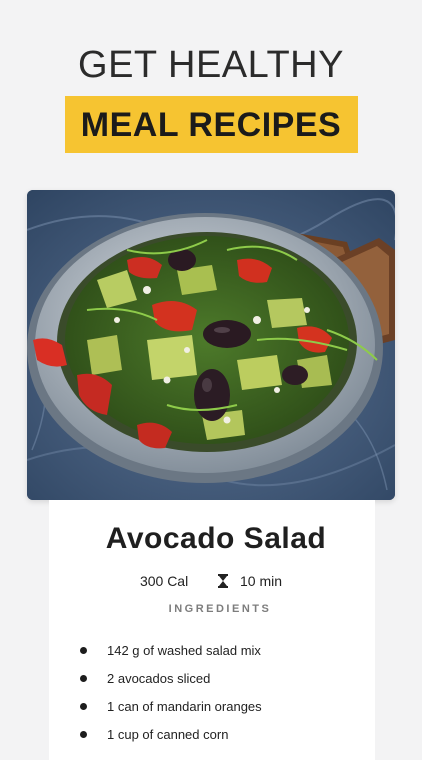  I want to click on ingredient-text: 1 can of mandarin oranges, so click(184, 706).